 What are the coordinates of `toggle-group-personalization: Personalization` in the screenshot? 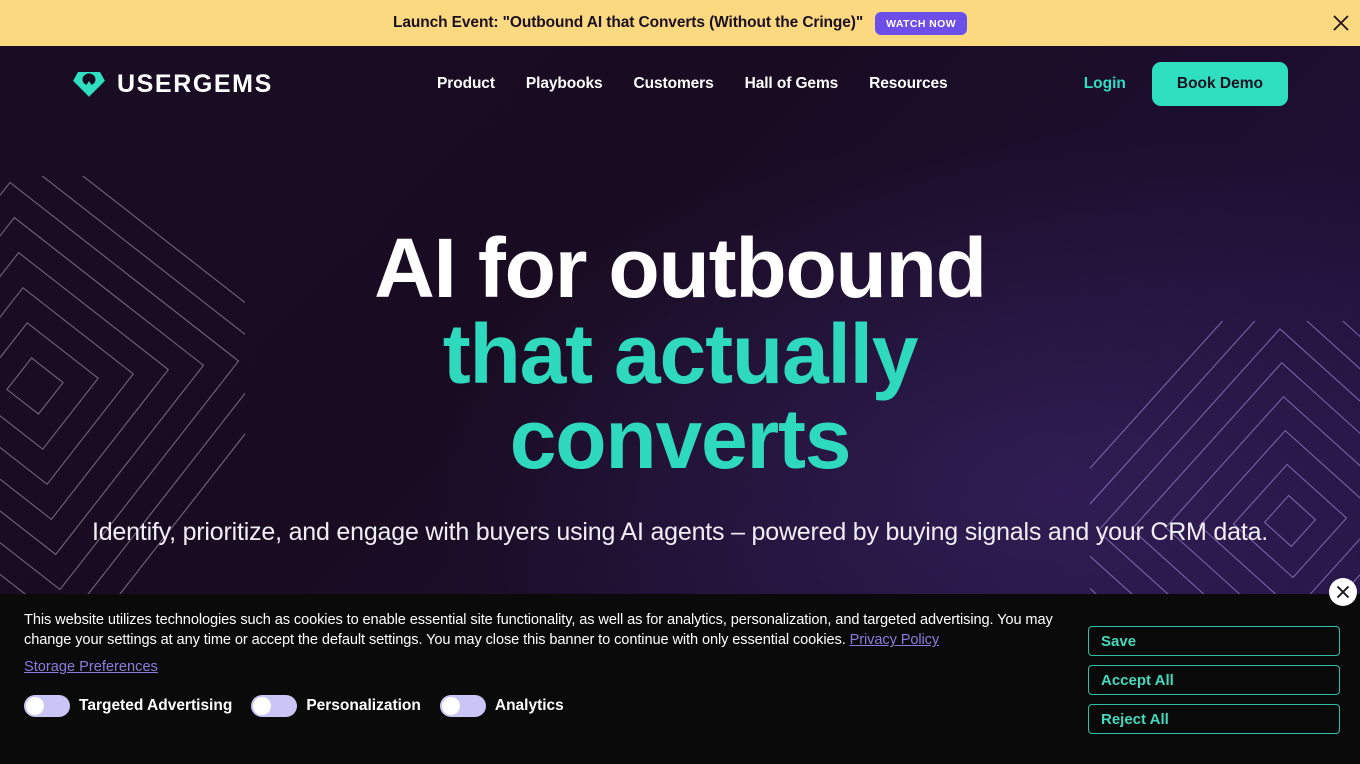 It's located at (336, 706).